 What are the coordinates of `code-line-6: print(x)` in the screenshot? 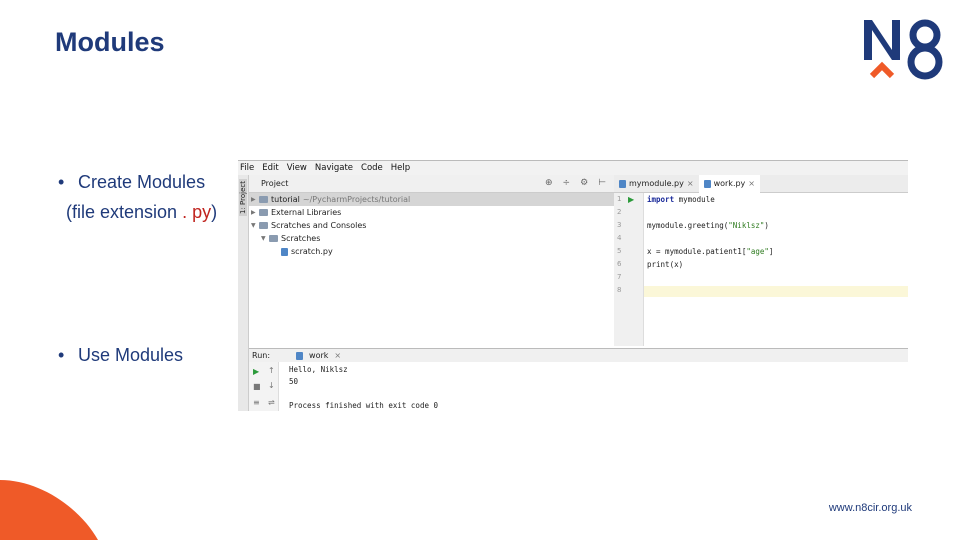 It's located at (665, 264).